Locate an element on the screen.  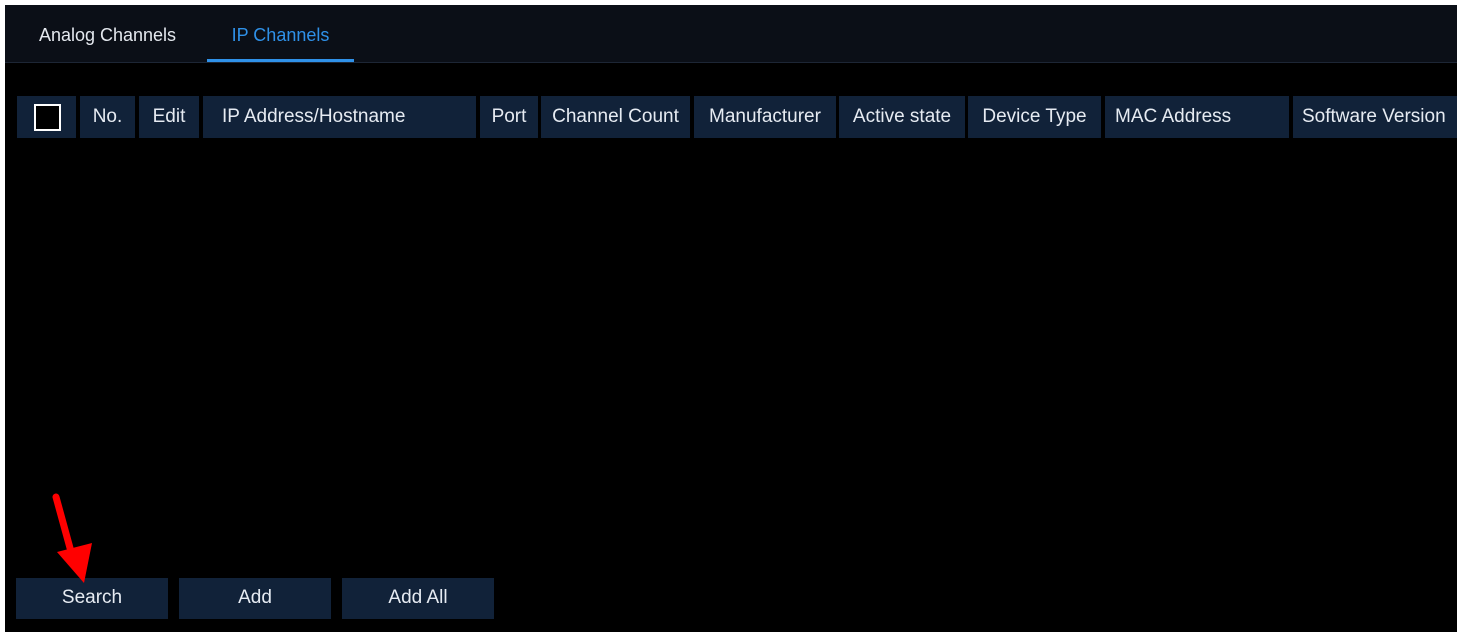
header-edit: Edit is located at coordinates (169, 117).